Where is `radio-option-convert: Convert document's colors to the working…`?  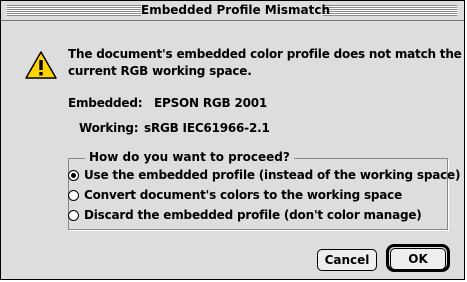 radio-option-convert: Convert document's colors to the working… is located at coordinates (235, 195).